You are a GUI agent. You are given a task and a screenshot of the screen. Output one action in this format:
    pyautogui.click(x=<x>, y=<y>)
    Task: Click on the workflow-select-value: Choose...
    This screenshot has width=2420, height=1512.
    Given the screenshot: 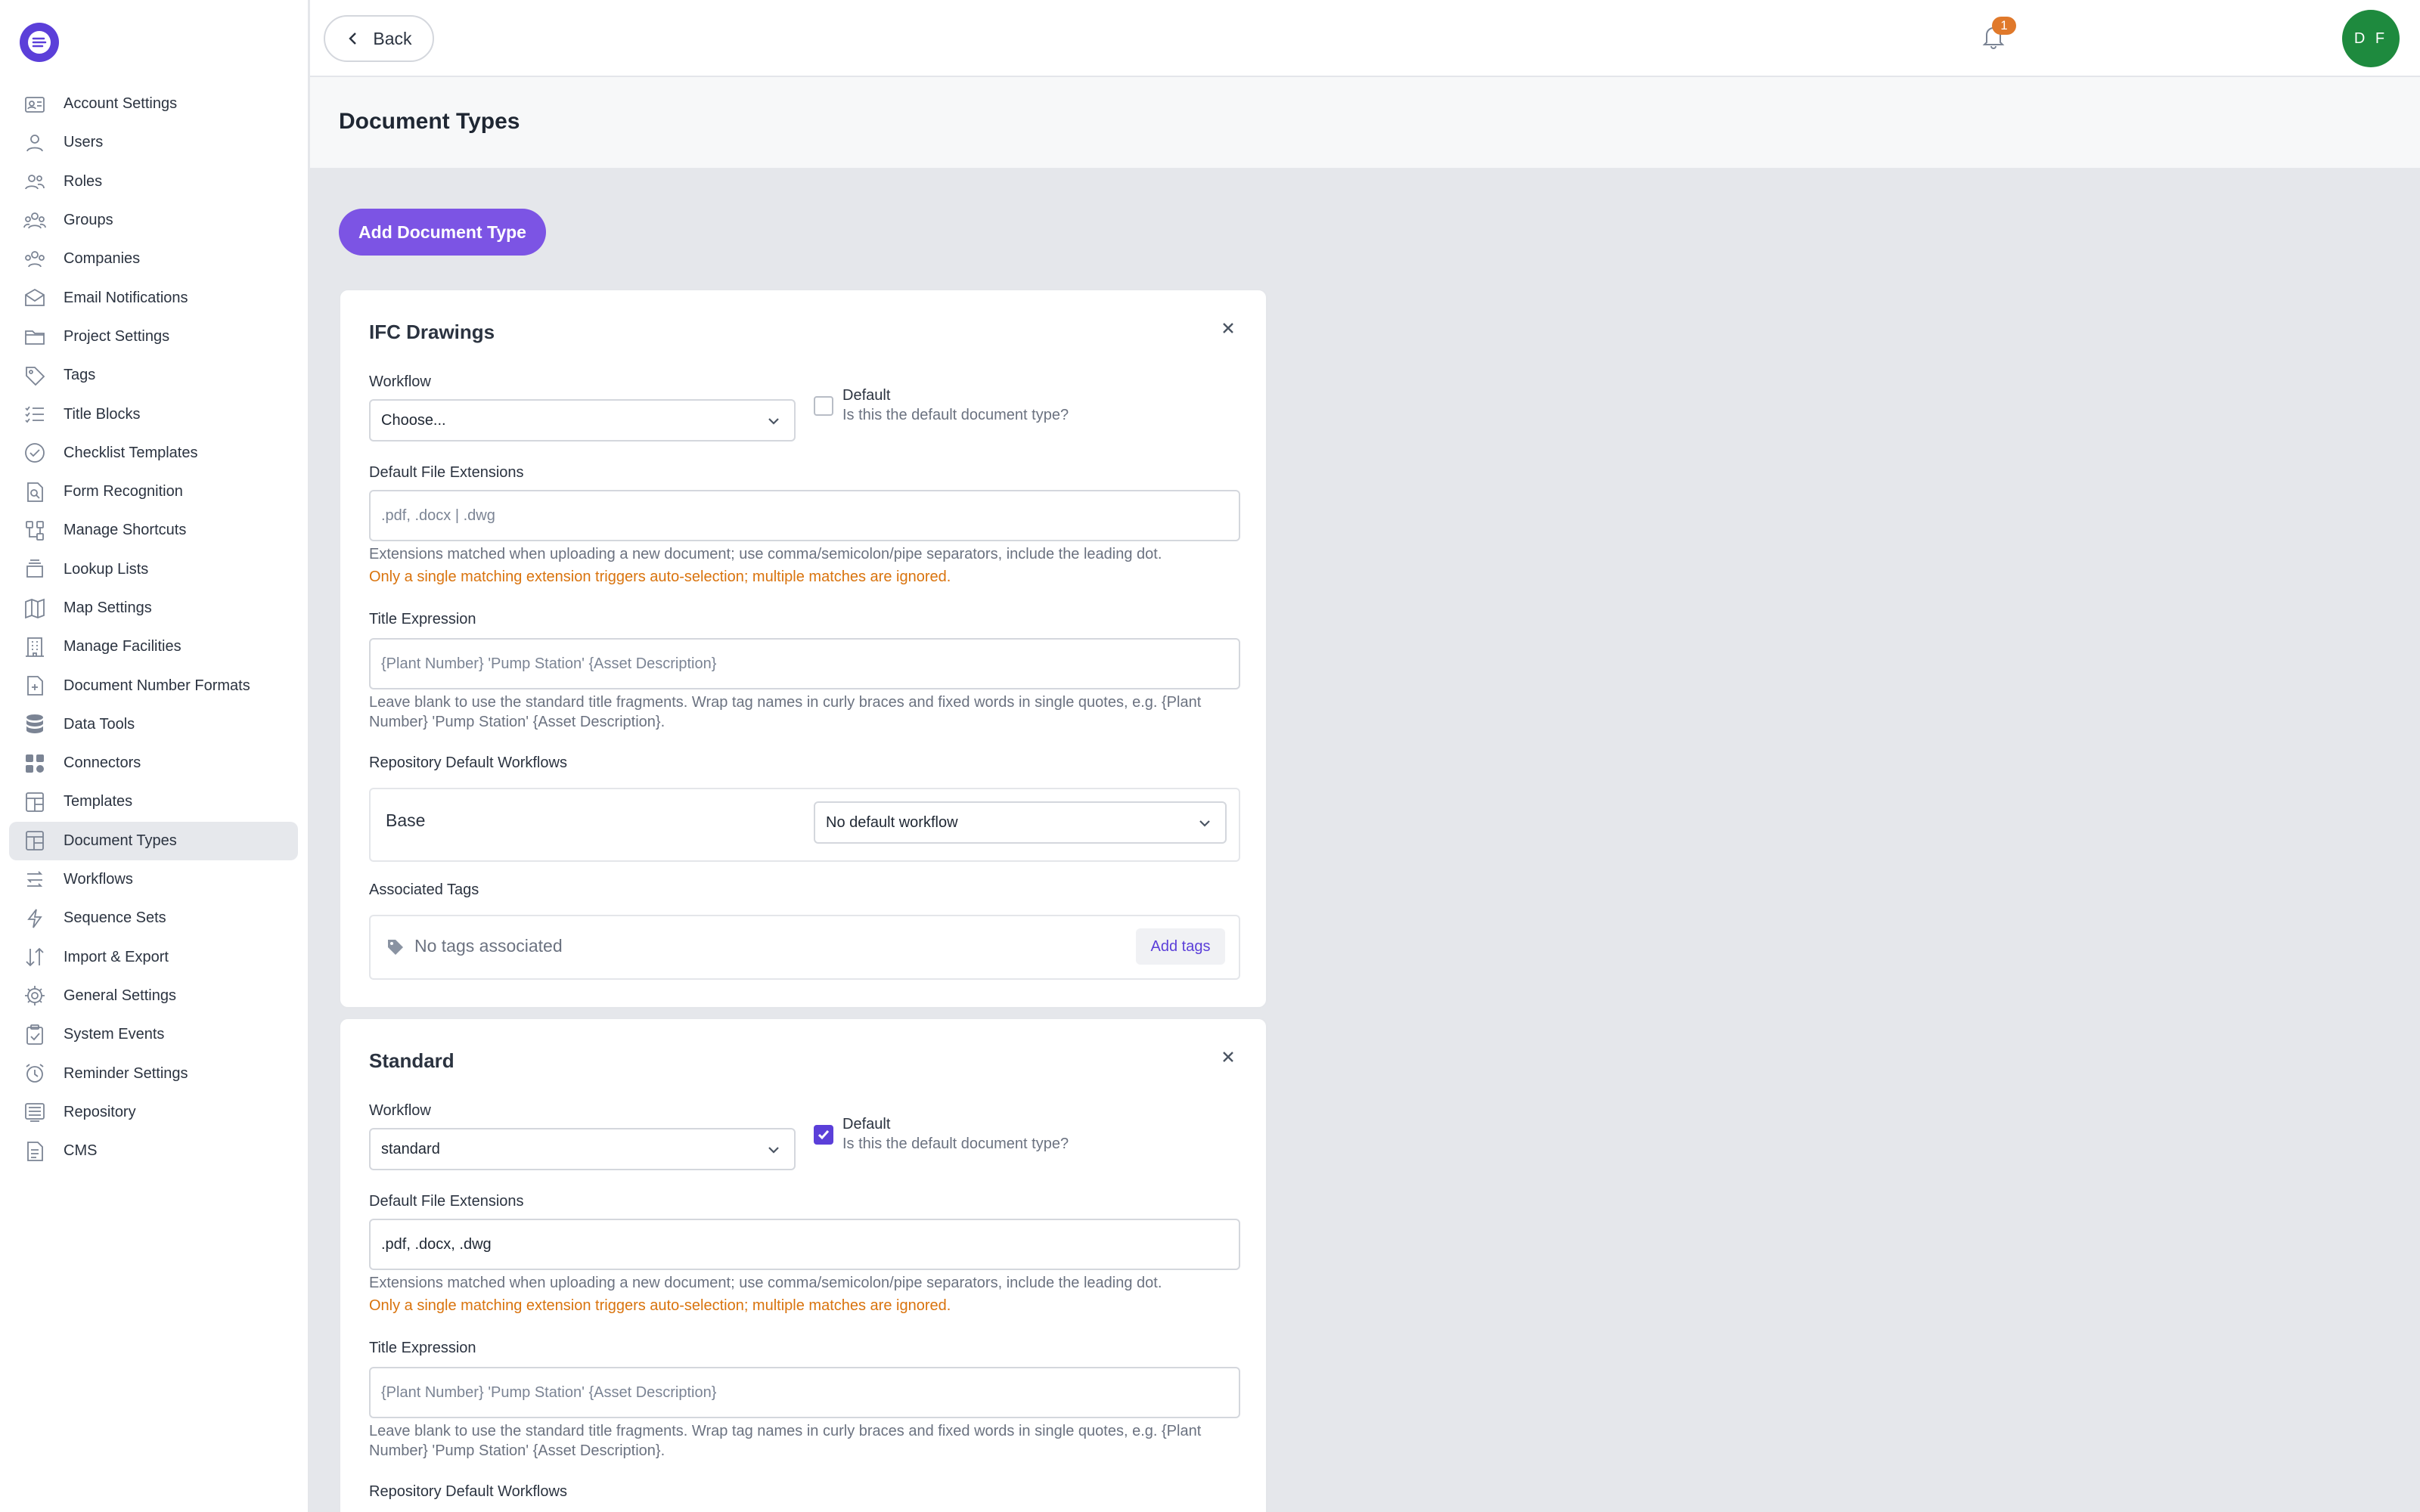 What is the action you would take?
    pyautogui.click(x=414, y=420)
    